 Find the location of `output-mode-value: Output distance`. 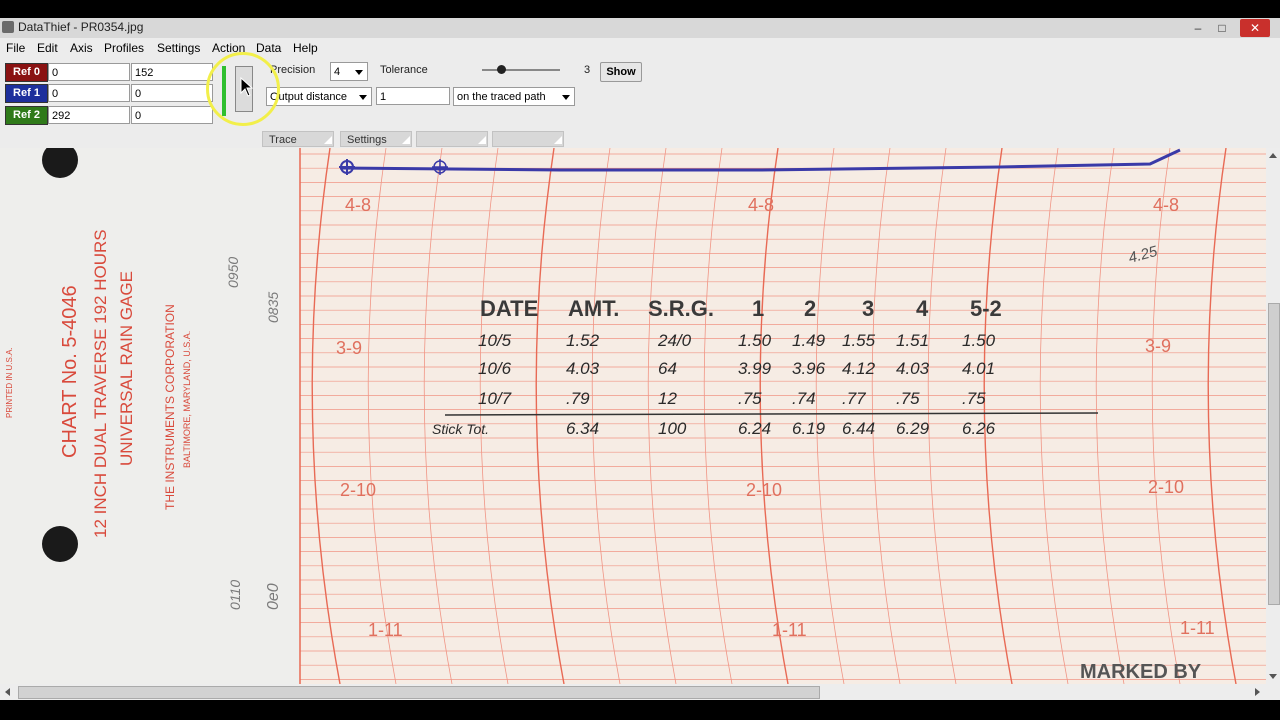

output-mode-value: Output distance is located at coordinates (309, 97).